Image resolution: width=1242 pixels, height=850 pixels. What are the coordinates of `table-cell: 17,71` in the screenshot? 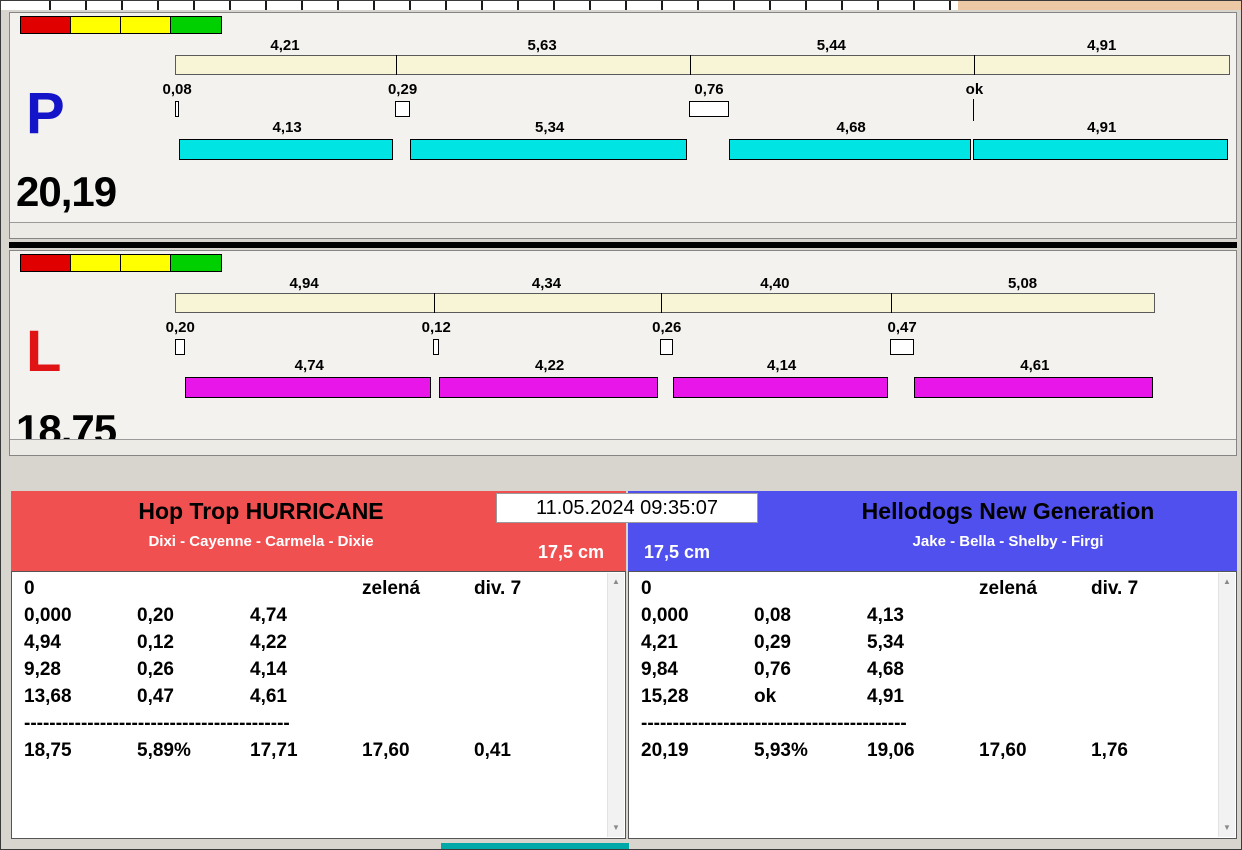 It's located at (274, 750).